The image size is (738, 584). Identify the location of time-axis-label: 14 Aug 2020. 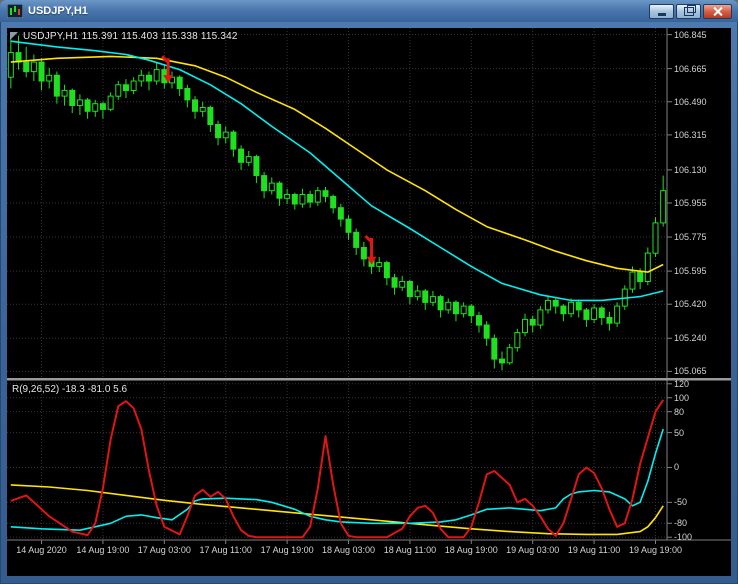
(41, 550).